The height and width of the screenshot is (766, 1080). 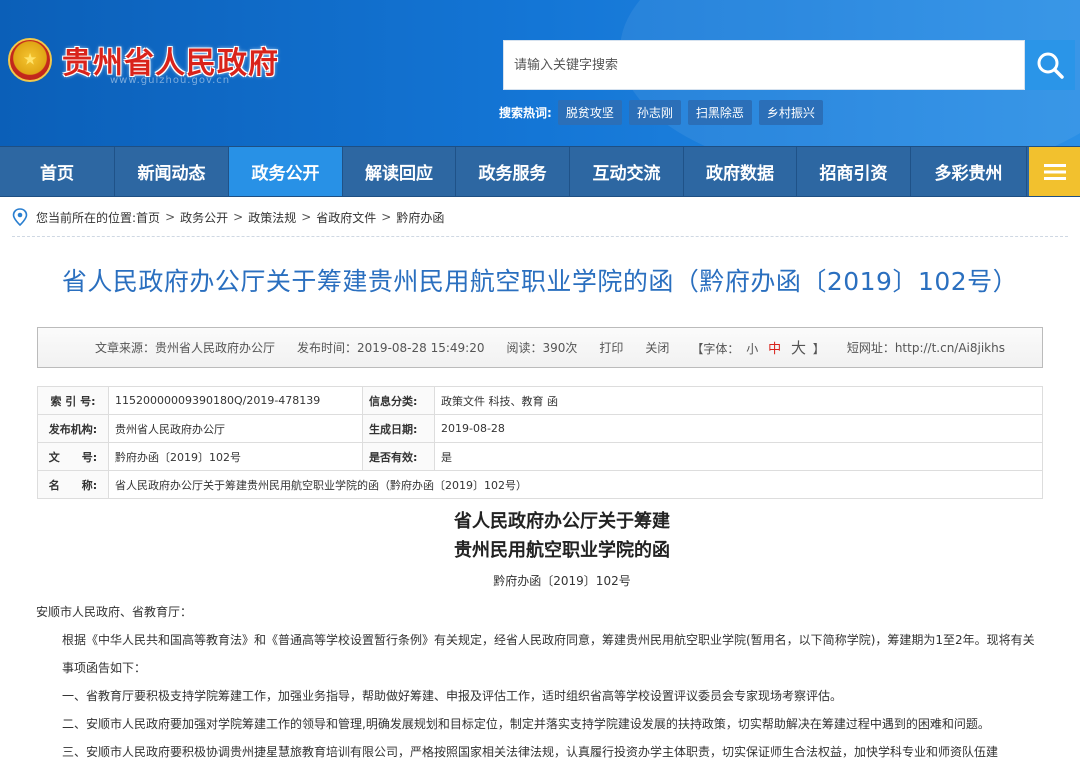 I want to click on font-size-large: 大, so click(x=798, y=348).